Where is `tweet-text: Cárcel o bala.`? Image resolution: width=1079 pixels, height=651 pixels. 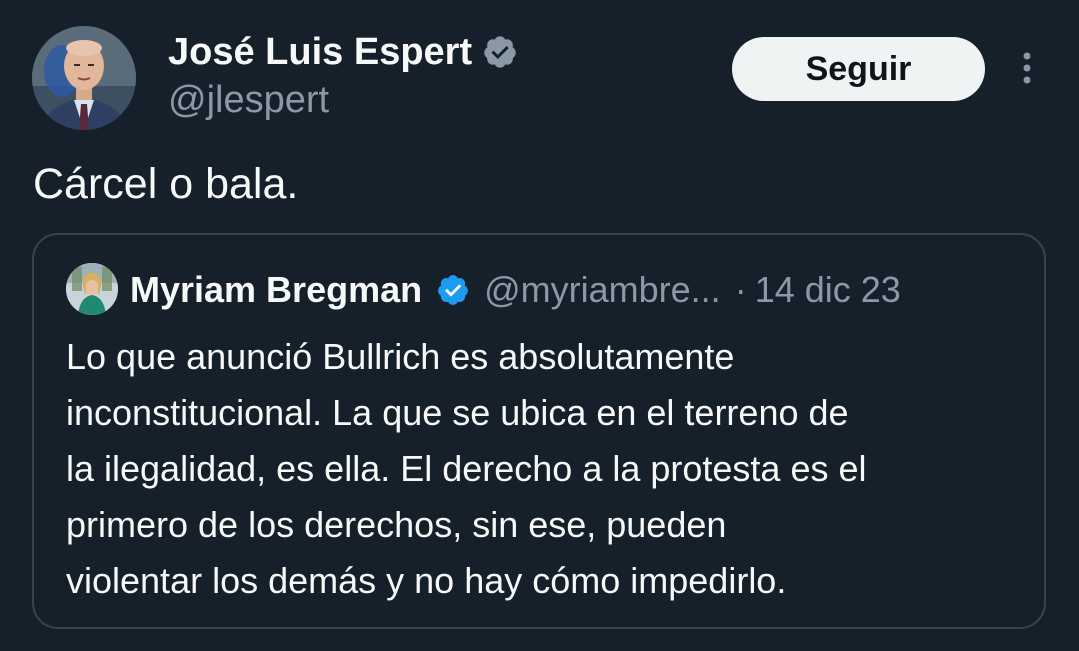
tweet-text: Cárcel o bala. is located at coordinates (166, 184).